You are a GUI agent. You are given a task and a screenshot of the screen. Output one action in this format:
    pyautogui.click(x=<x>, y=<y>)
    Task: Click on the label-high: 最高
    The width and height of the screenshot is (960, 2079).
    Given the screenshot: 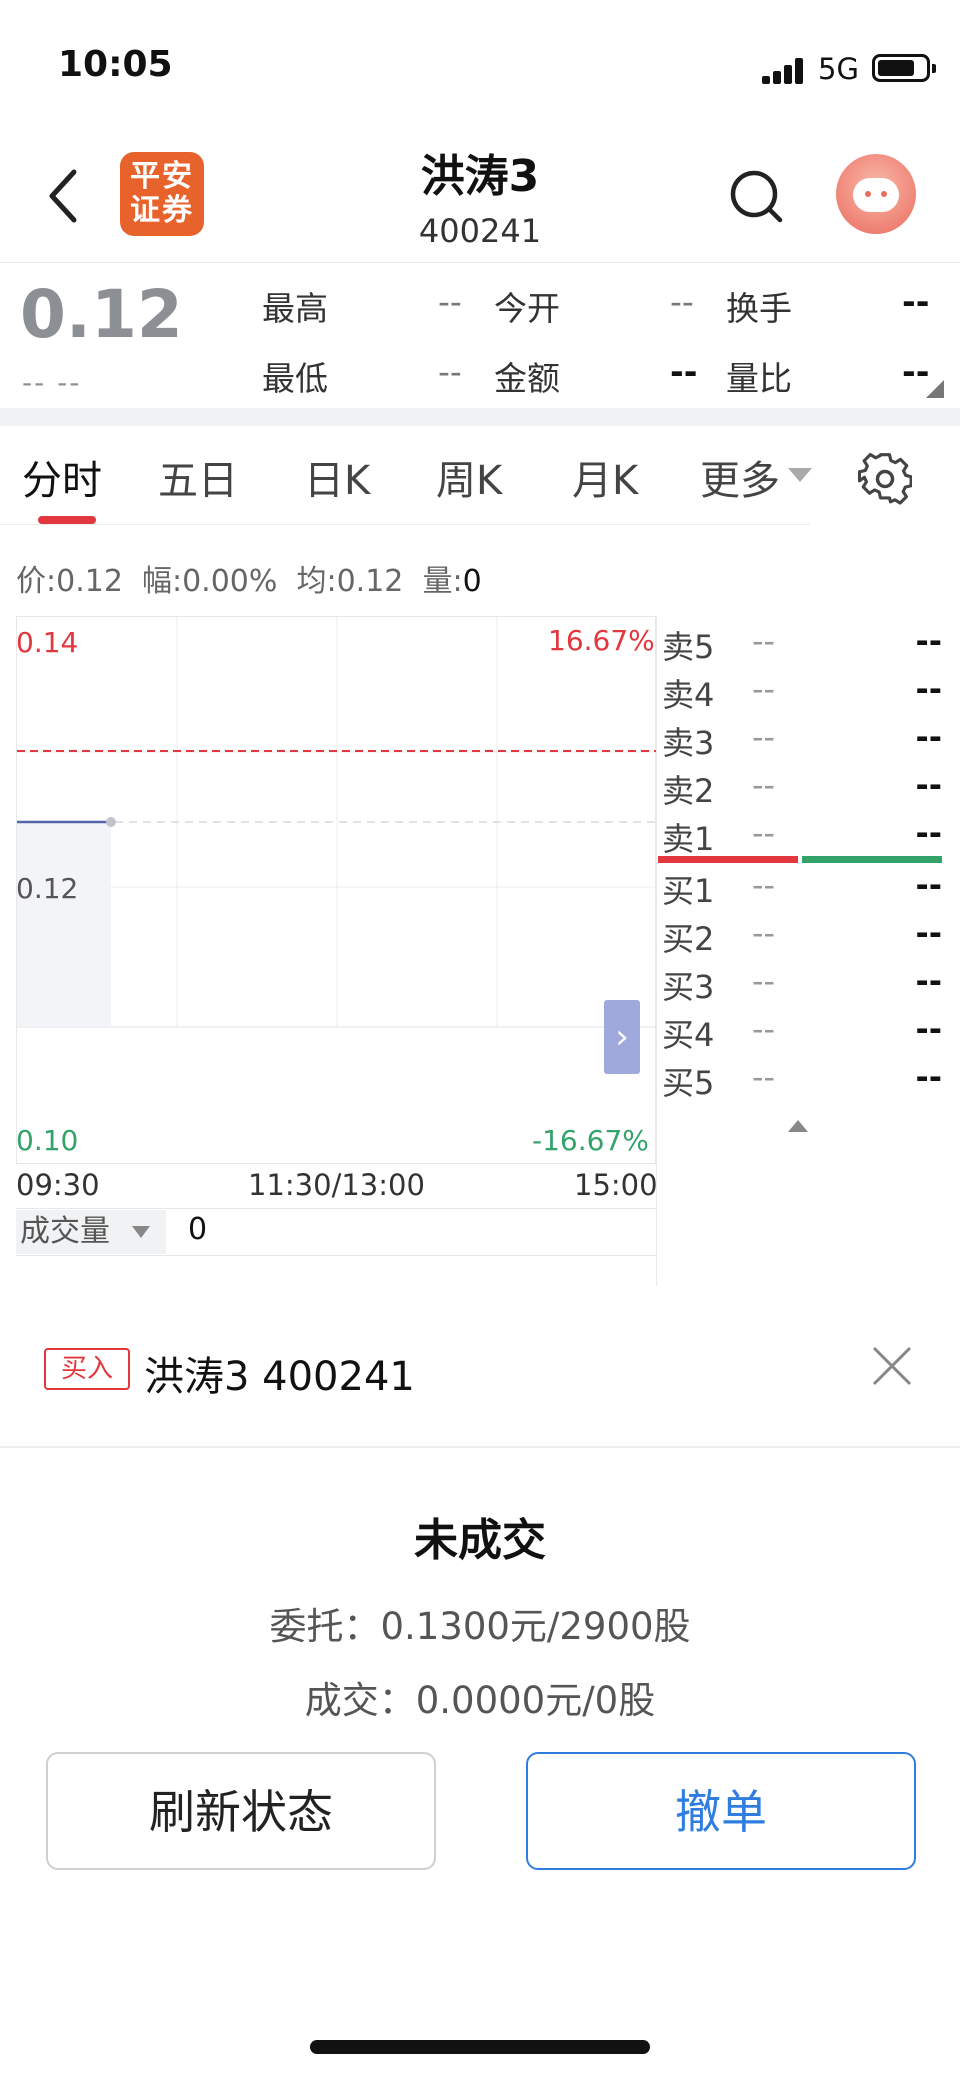 What is the action you would take?
    pyautogui.click(x=295, y=308)
    